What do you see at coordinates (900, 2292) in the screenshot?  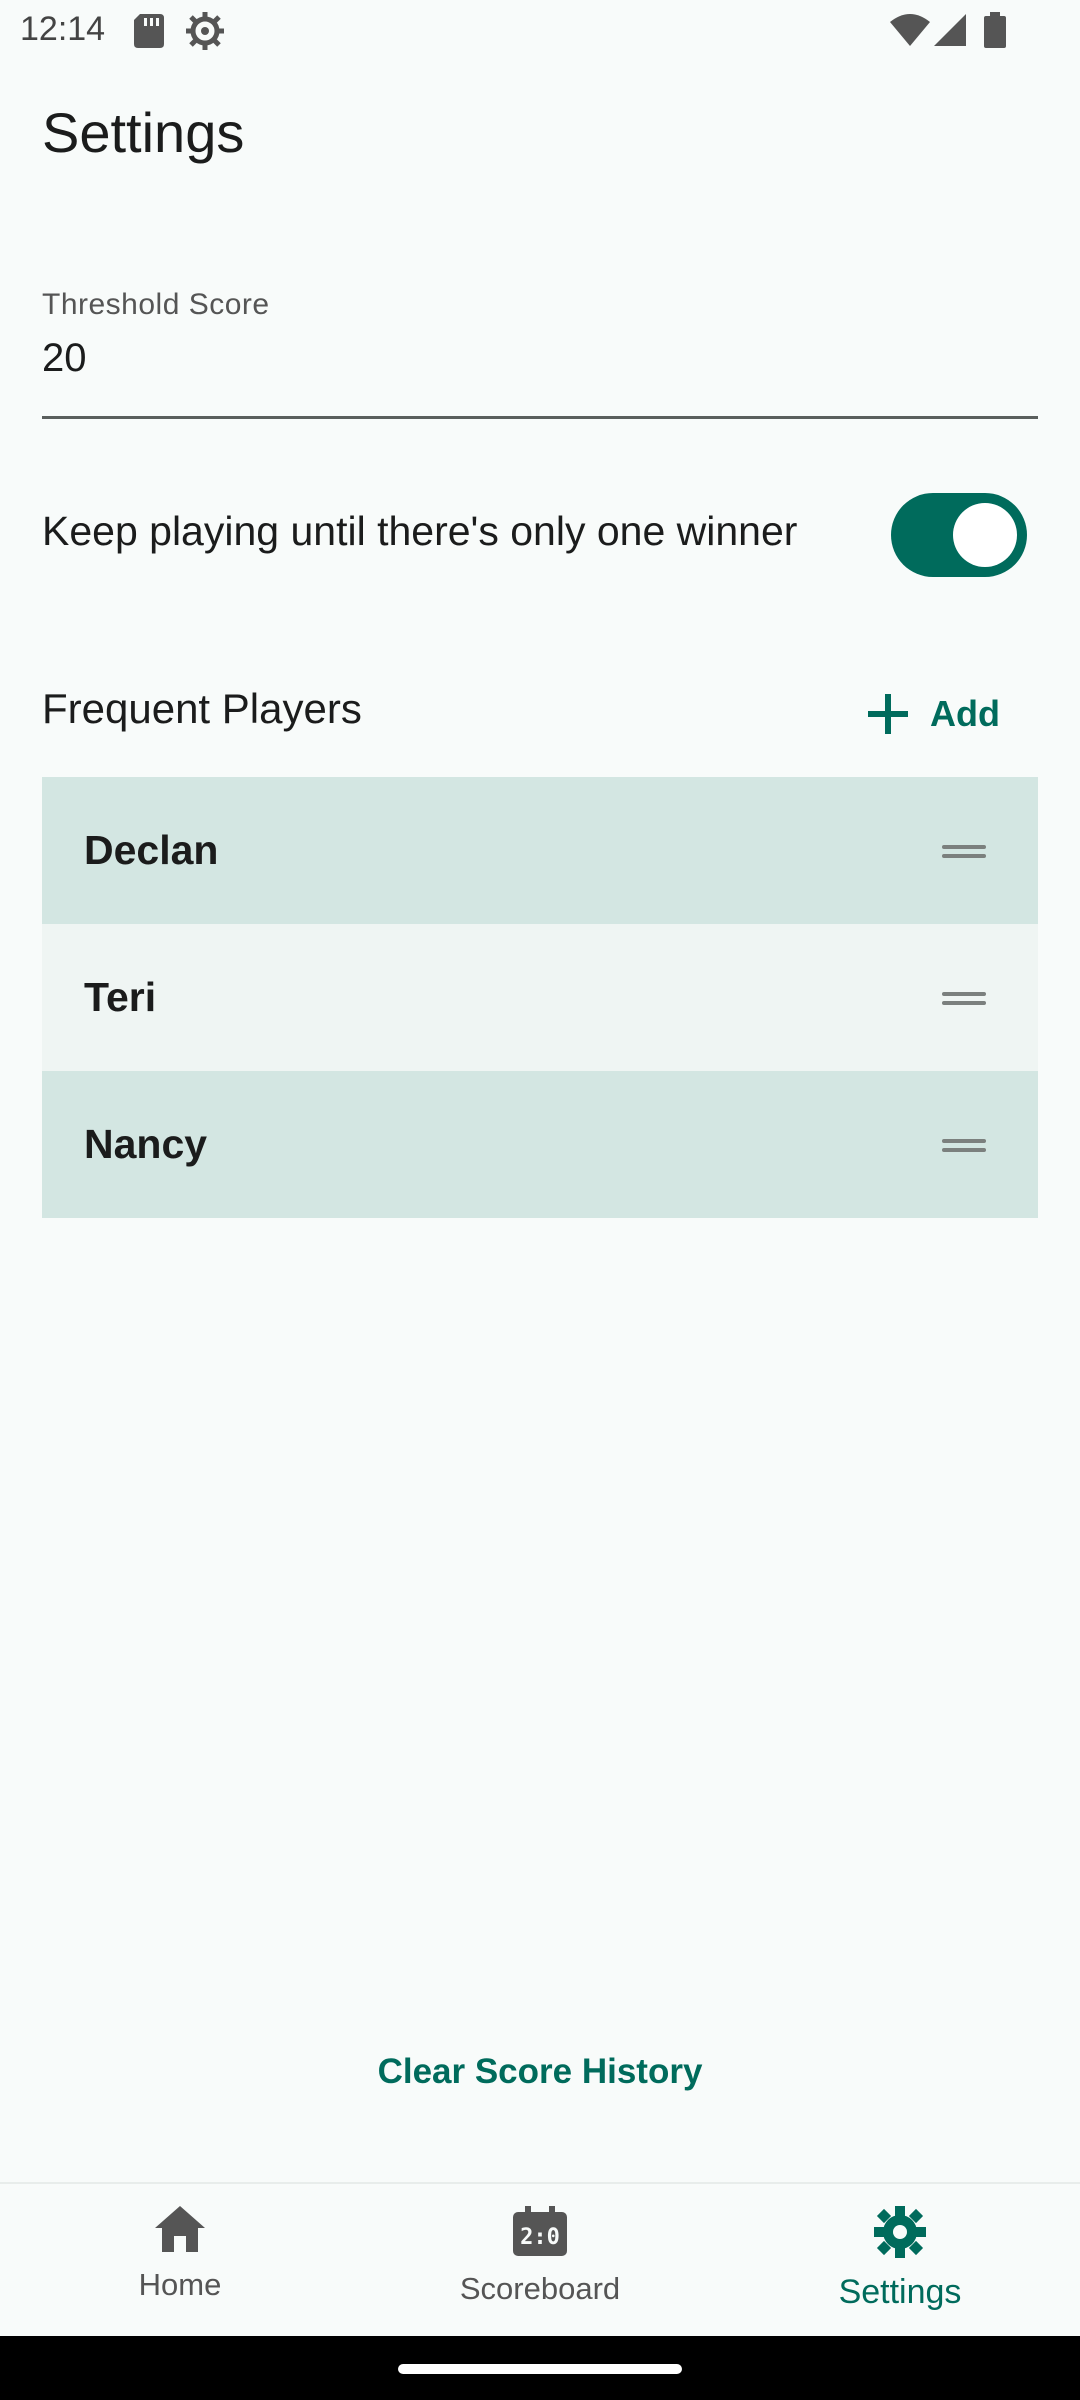 I see `nav-settings-label: Settings` at bounding box center [900, 2292].